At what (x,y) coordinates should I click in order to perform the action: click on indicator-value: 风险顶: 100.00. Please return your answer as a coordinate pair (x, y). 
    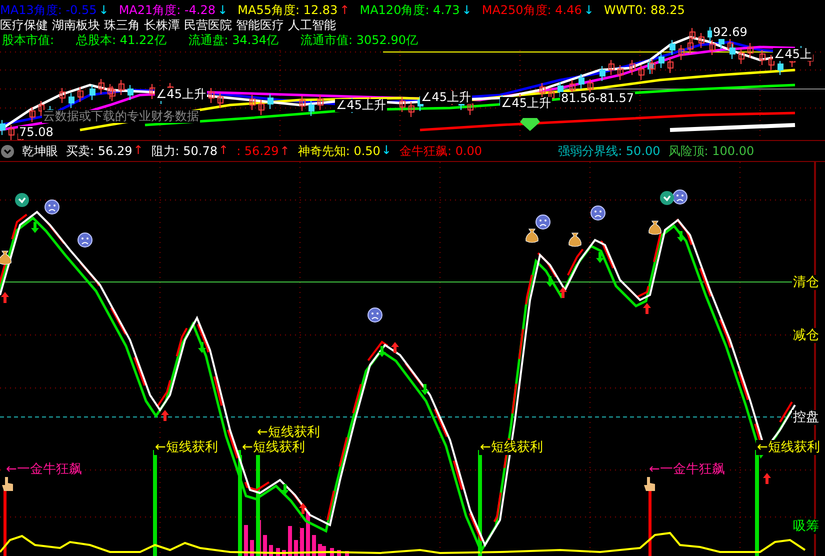
    Looking at the image, I should click on (711, 151).